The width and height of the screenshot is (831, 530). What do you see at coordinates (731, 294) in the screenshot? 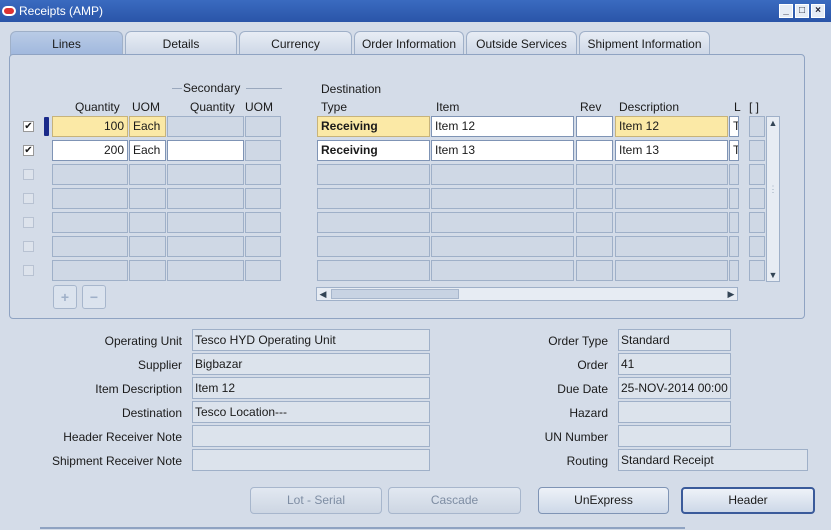
I see `scroll-right-icon: ▶` at bounding box center [731, 294].